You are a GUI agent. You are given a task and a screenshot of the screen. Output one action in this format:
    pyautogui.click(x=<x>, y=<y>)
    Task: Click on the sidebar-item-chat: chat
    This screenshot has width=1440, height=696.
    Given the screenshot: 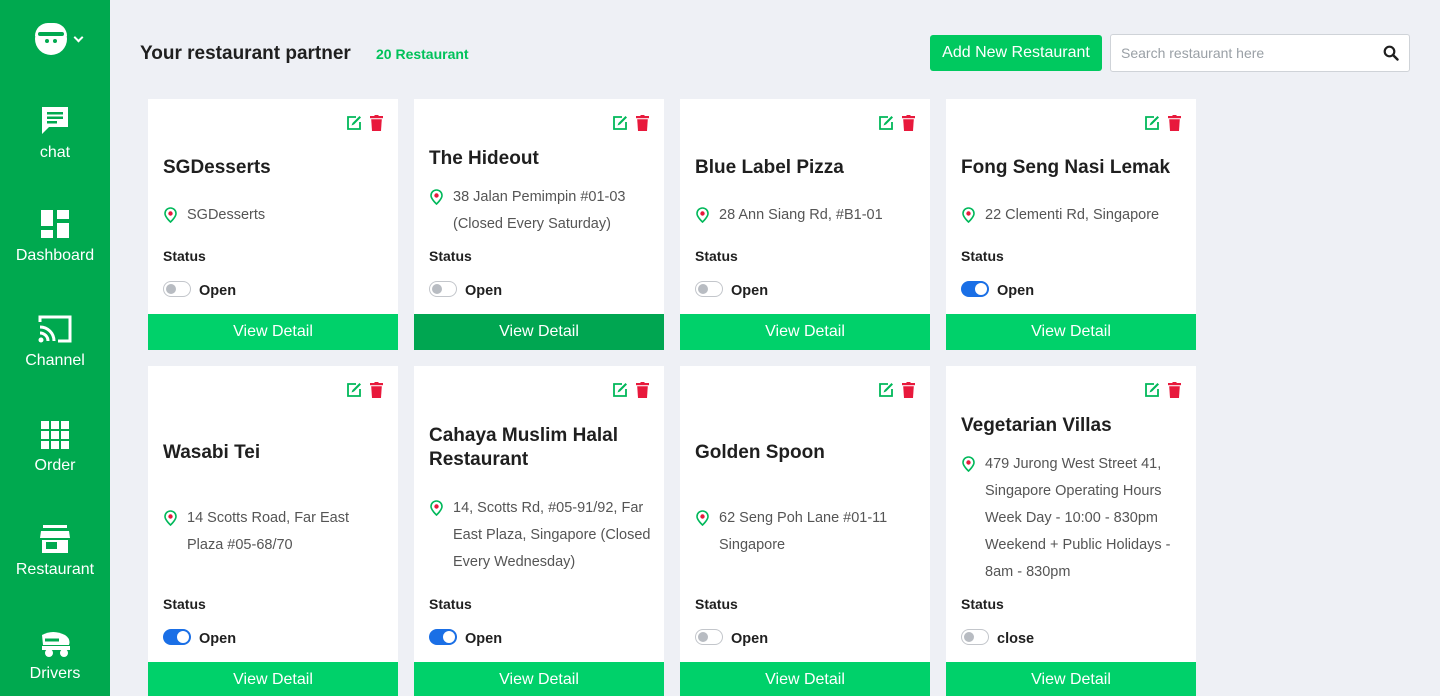 What is the action you would take?
    pyautogui.click(x=55, y=133)
    